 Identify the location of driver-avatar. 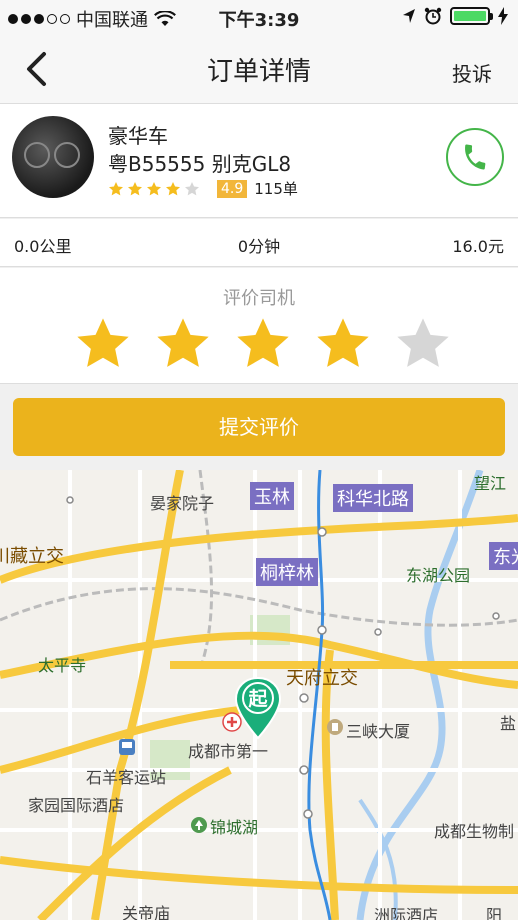
(53, 157).